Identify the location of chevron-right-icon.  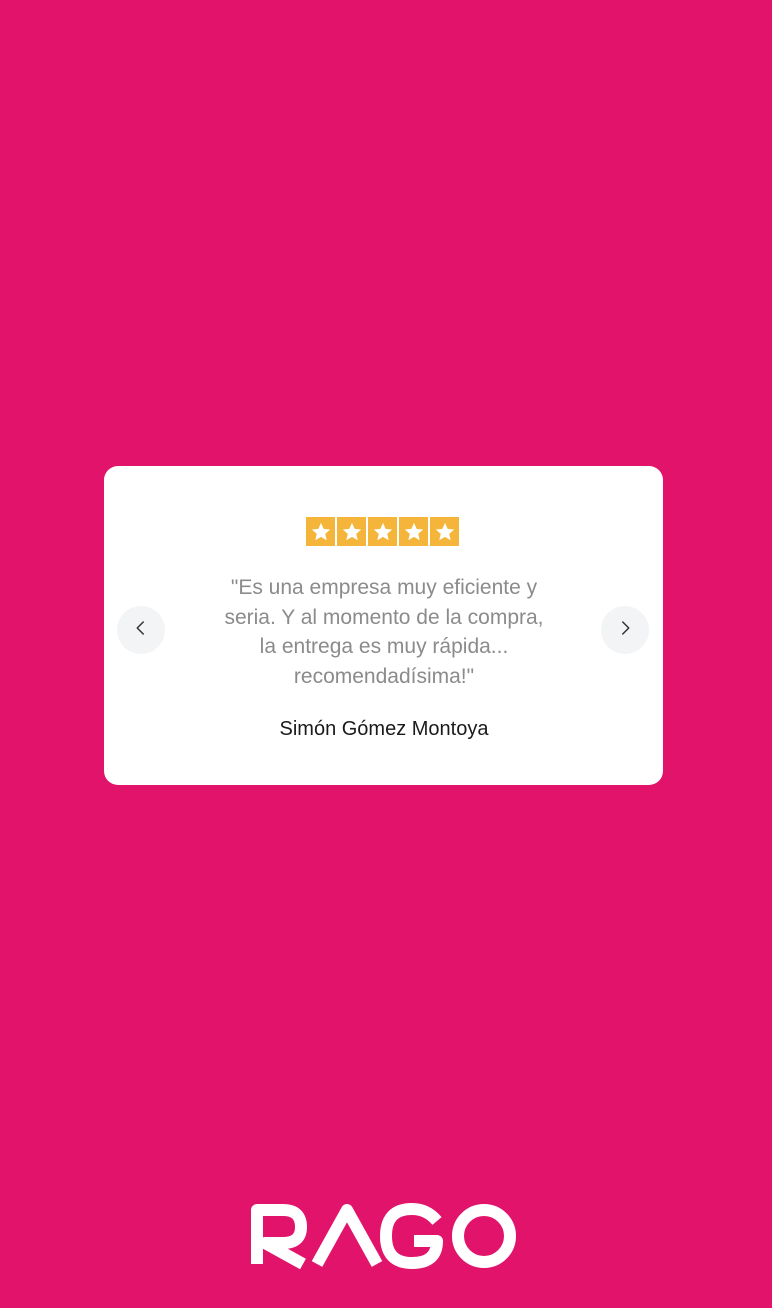
(625, 630).